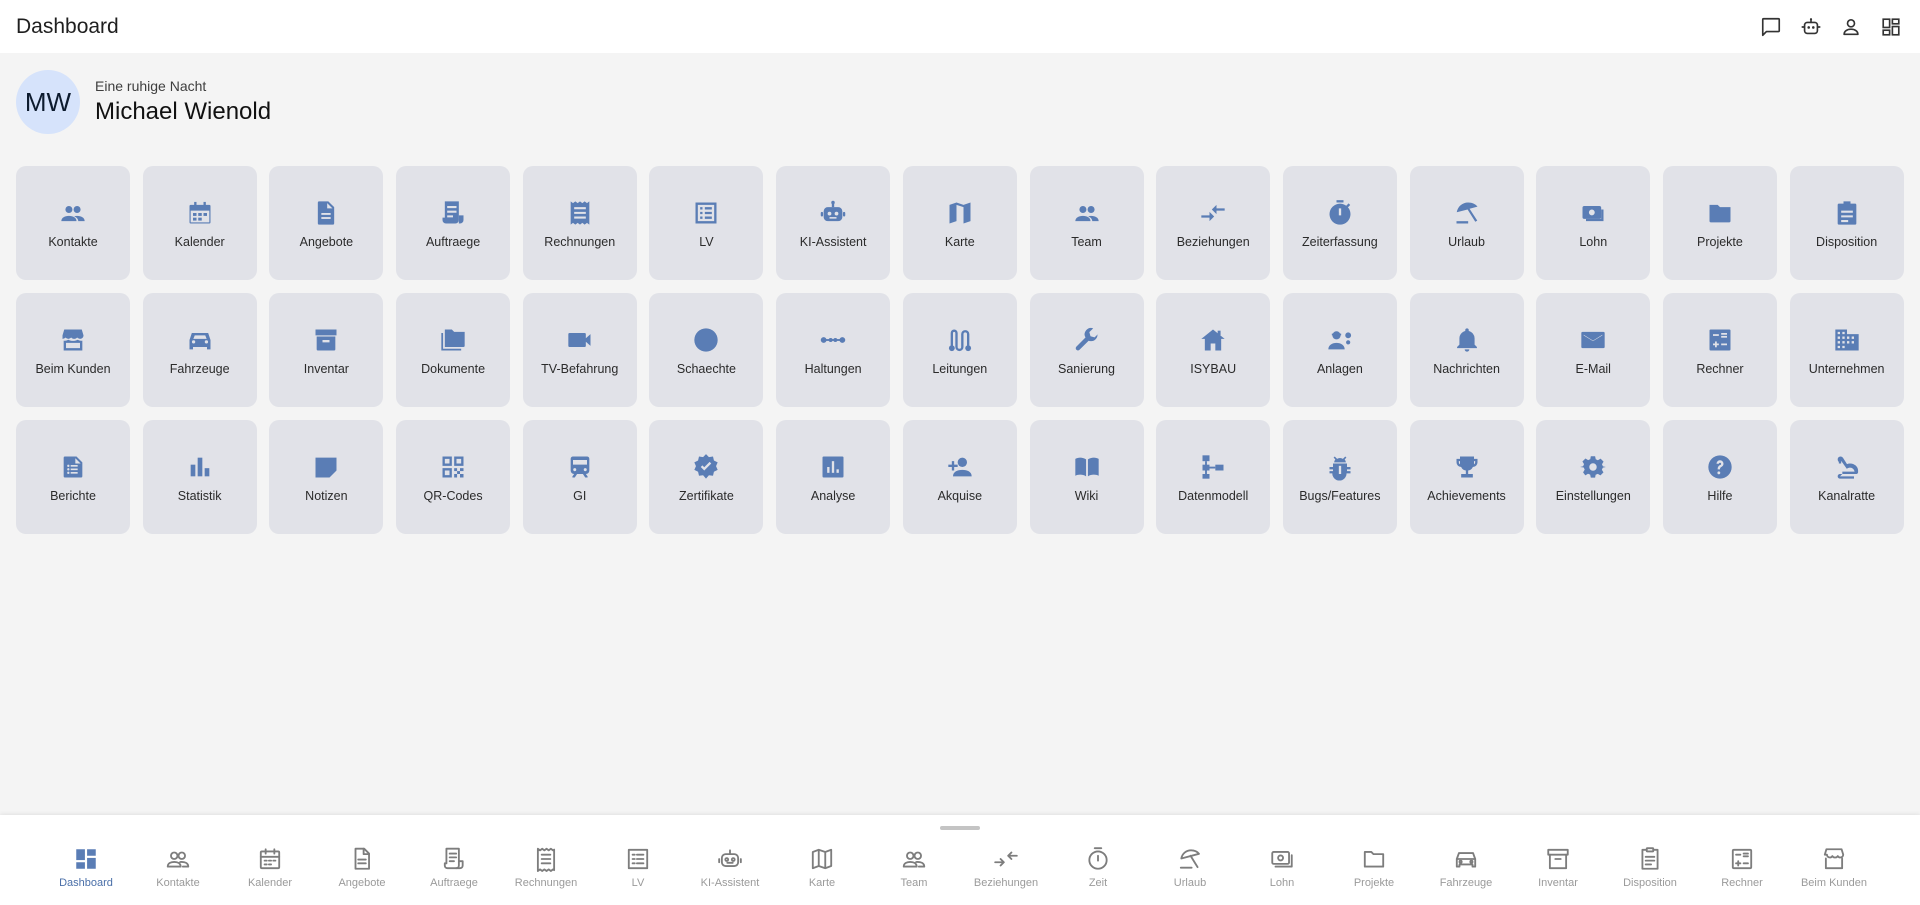 The image size is (1920, 905). I want to click on tile-wiki: Wiki, so click(1086, 477).